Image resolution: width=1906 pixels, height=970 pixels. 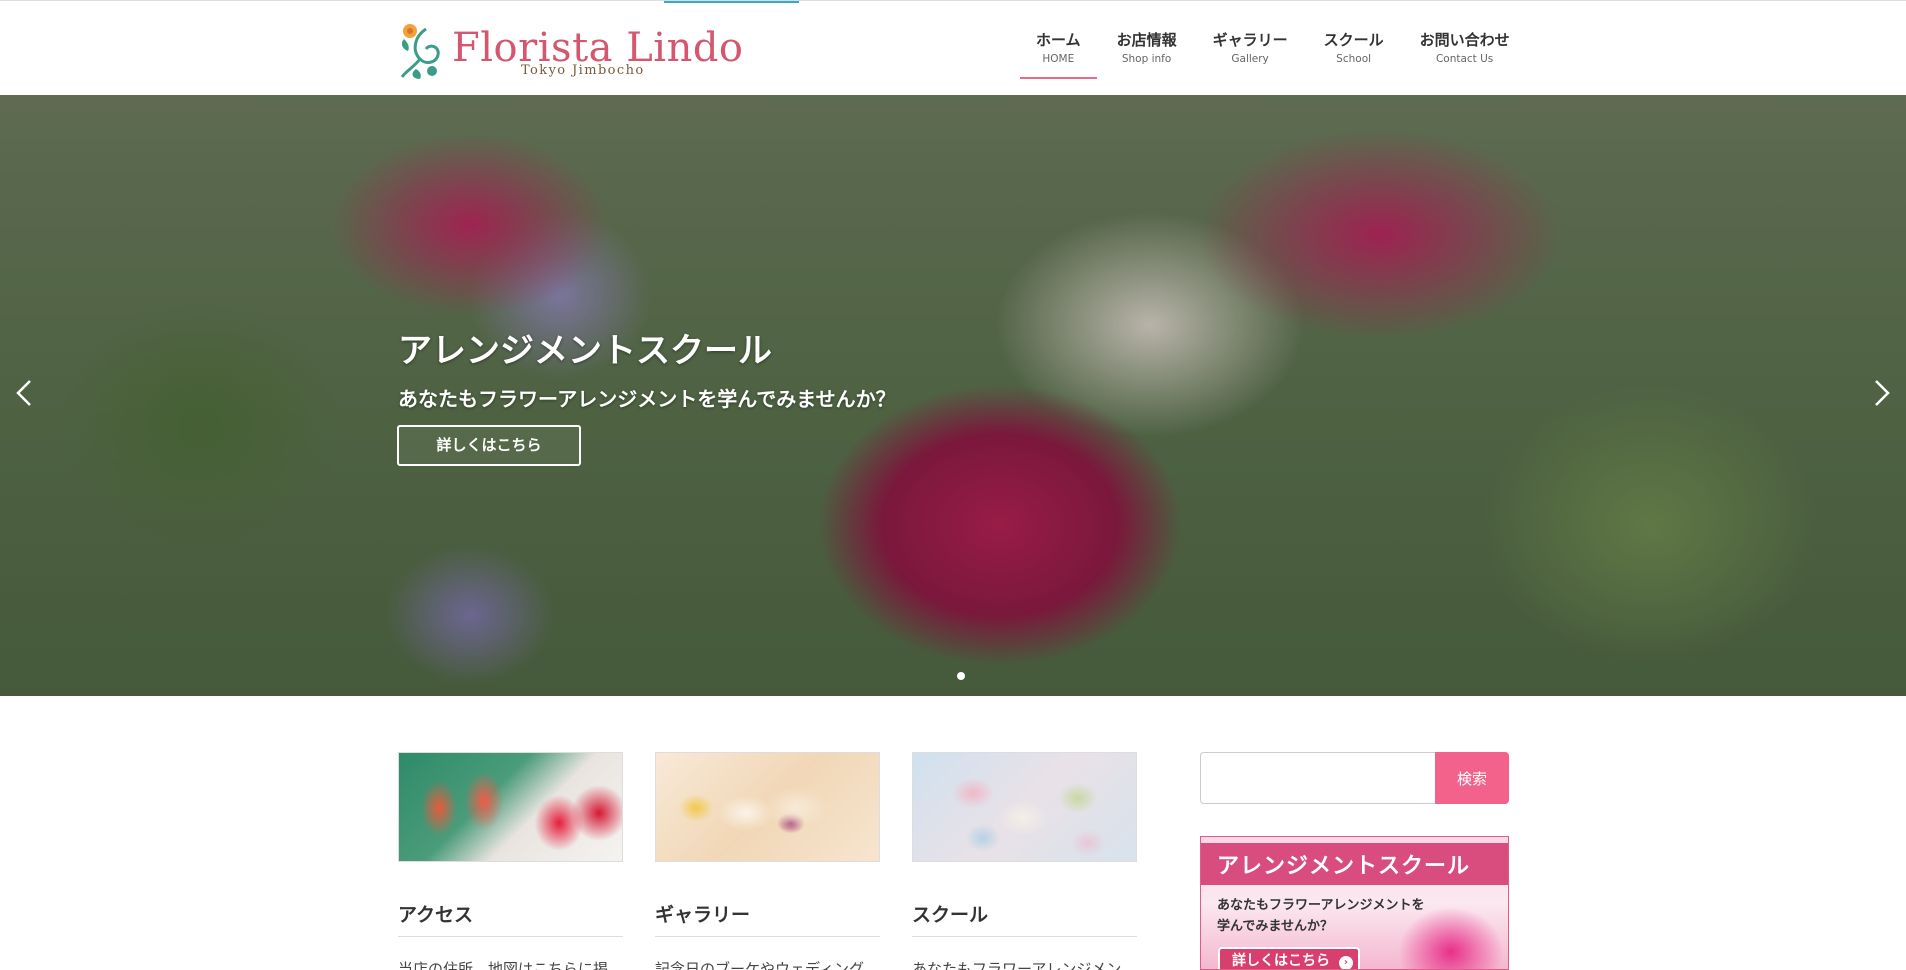 I want to click on nav-item-gallery: ギャラリー Gallery, so click(x=1250, y=54).